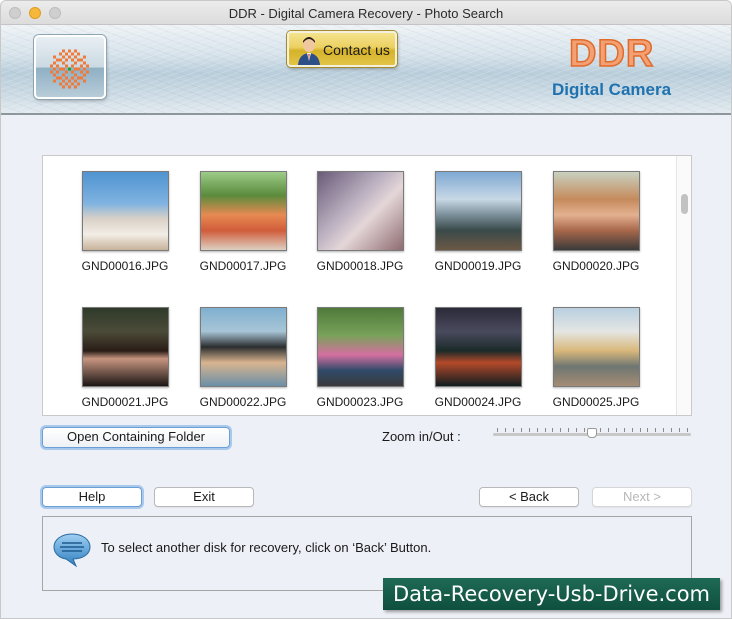 This screenshot has width=732, height=619. Describe the element at coordinates (478, 266) in the screenshot. I see `photo-filename: GND00019.JPG` at that location.